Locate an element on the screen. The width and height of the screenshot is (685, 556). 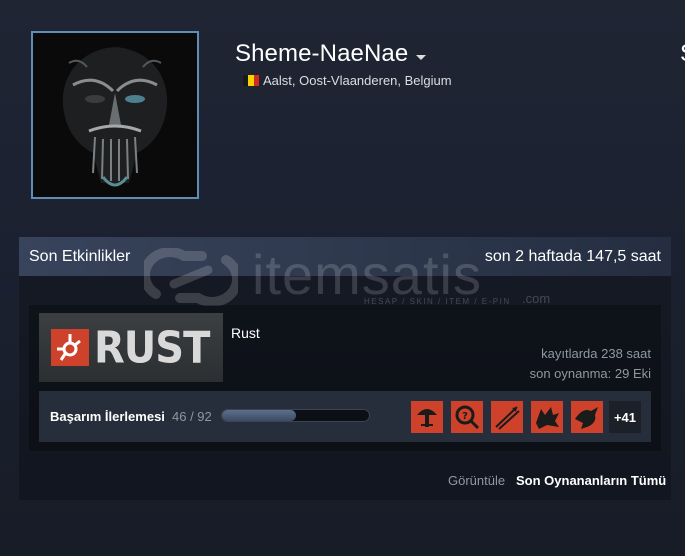
viking-face-icon is located at coordinates (115, 115).